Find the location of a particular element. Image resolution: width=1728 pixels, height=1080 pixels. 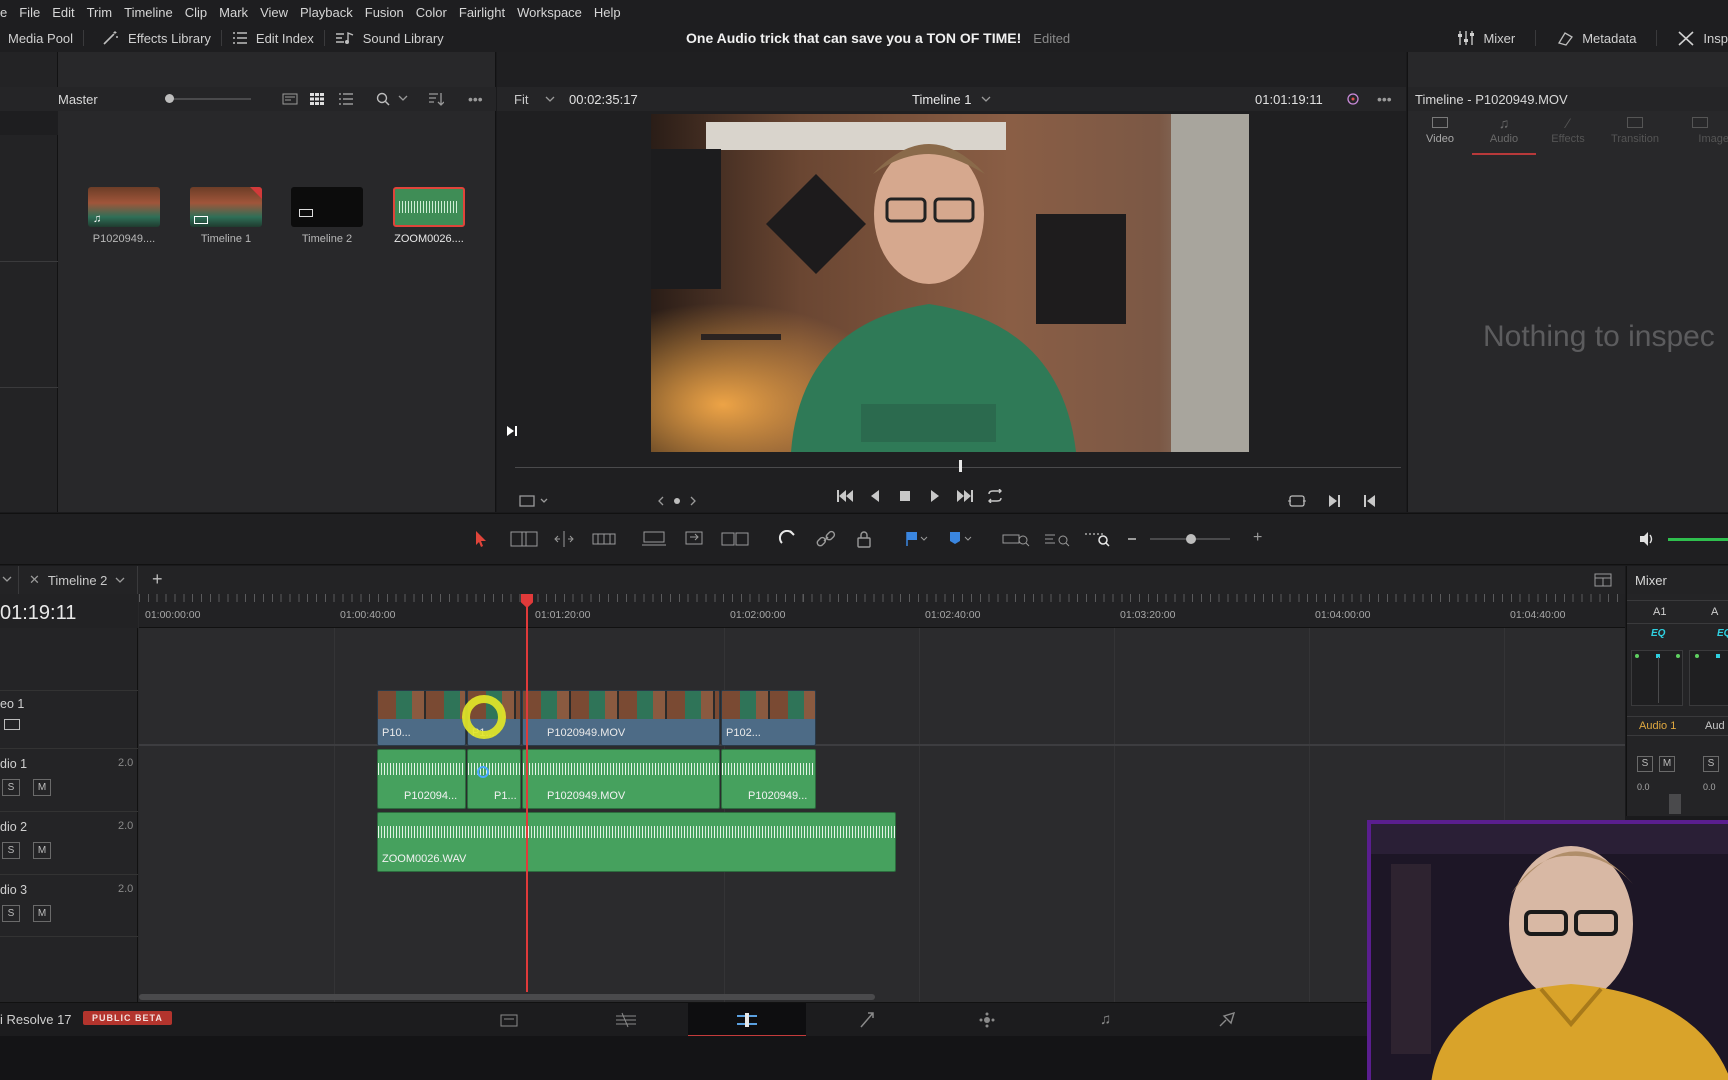

video-clip: P1020949.MOV is located at coordinates (621, 718).